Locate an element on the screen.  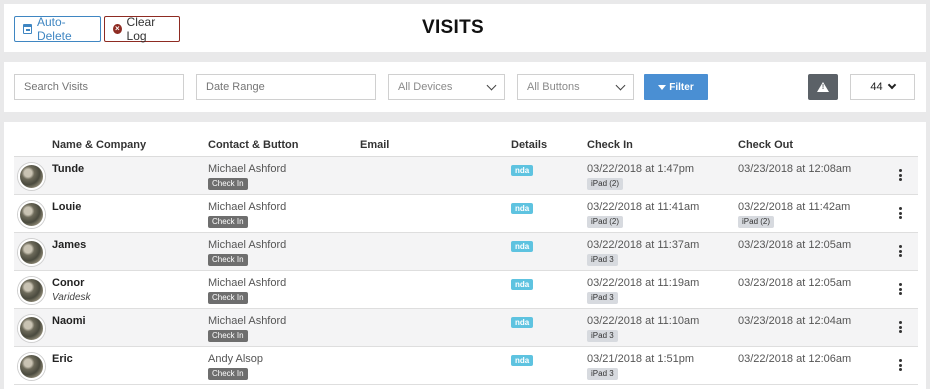
clear-log-button: × Clear Log is located at coordinates (142, 29).